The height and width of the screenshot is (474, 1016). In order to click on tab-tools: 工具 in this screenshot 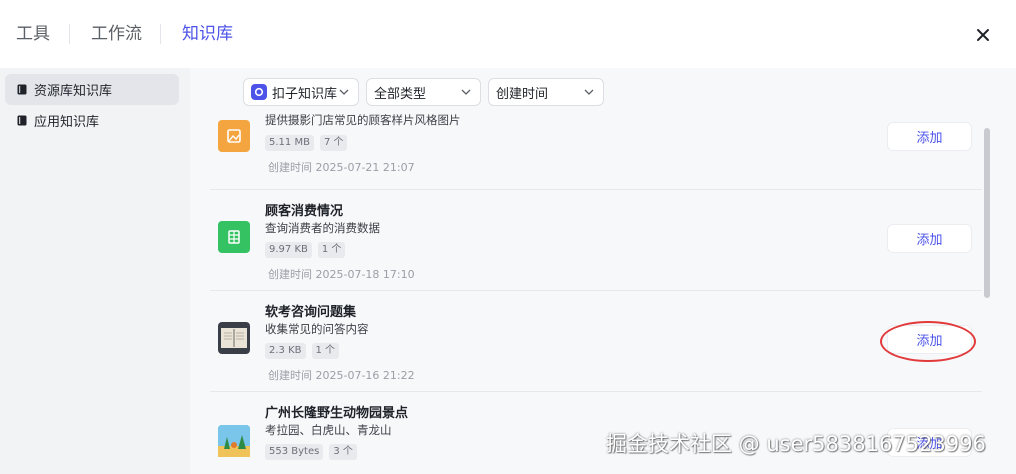, I will do `click(33, 34)`.